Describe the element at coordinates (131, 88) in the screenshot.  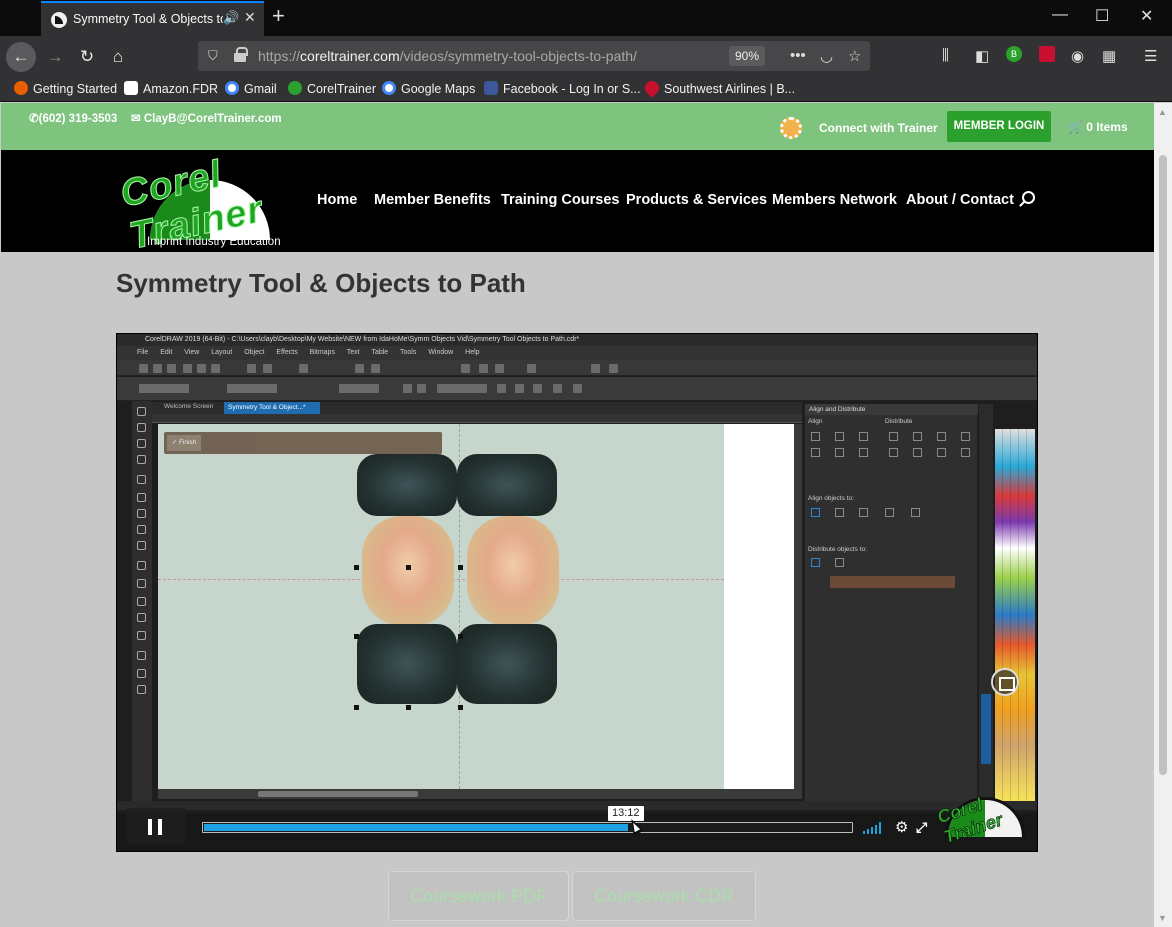
I see `amazon-icon` at that location.